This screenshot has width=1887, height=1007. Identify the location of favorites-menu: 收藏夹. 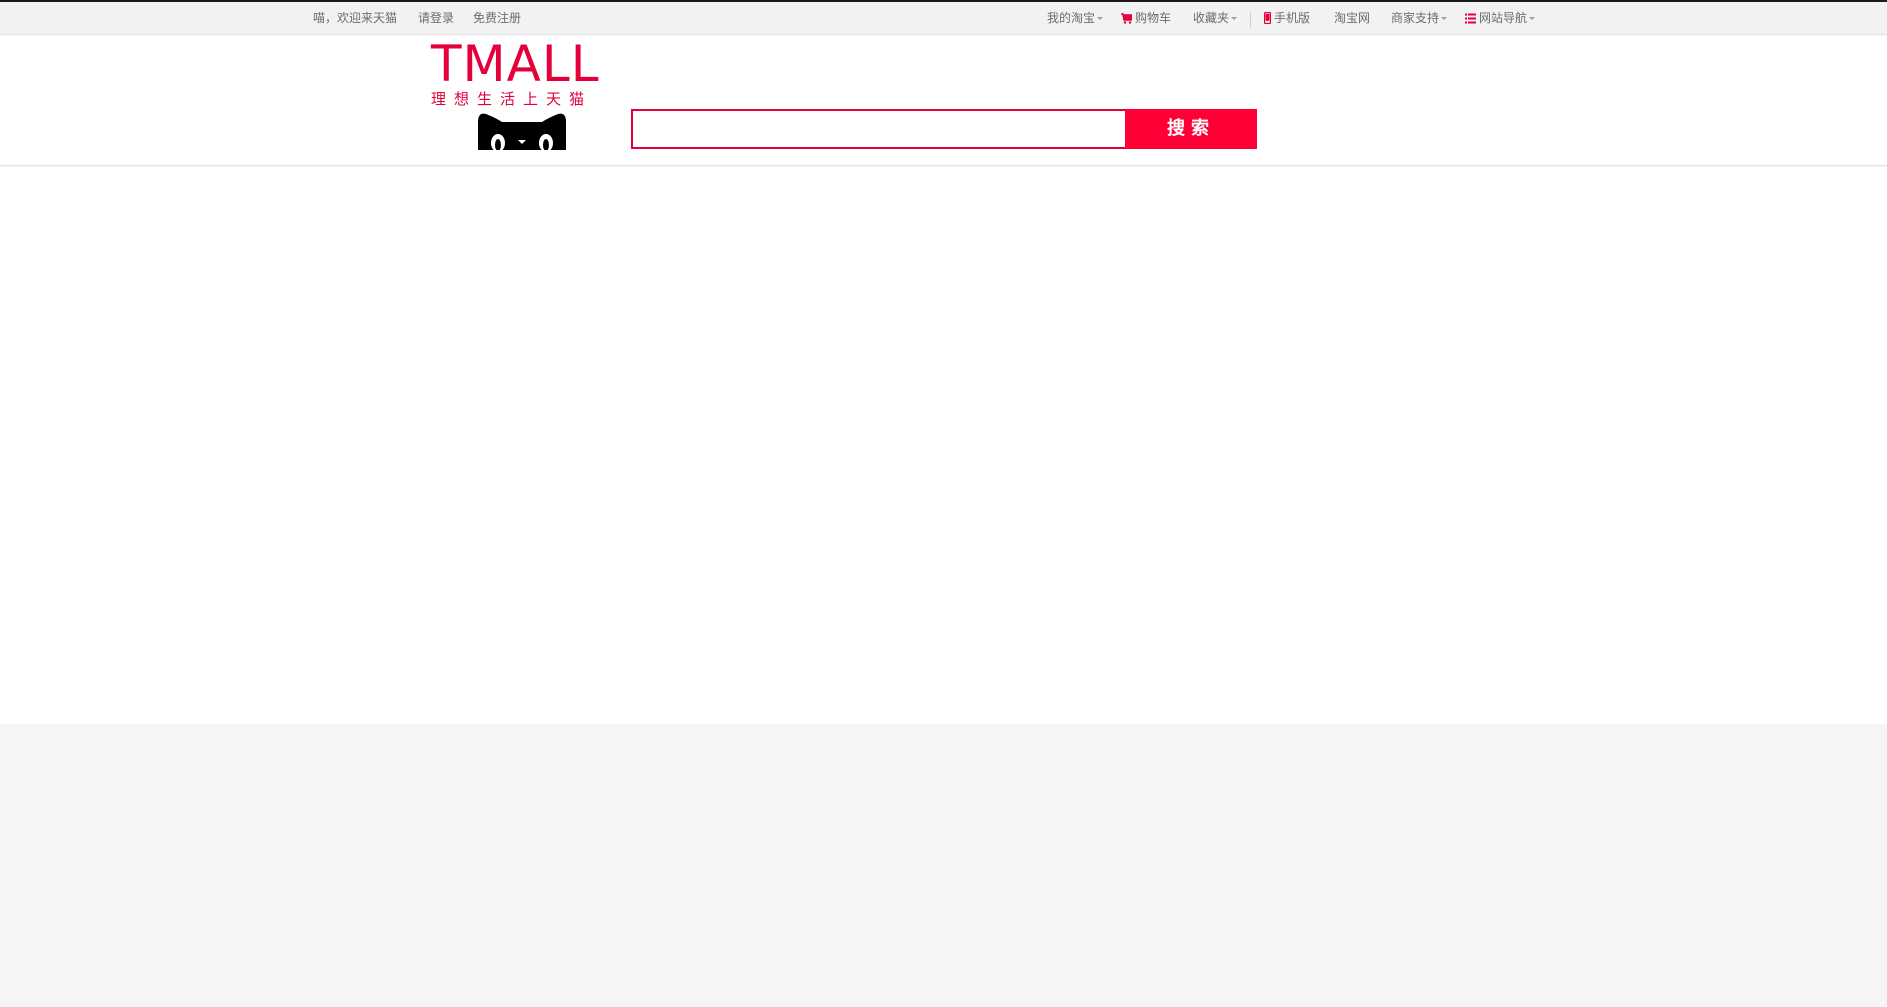
(1215, 18).